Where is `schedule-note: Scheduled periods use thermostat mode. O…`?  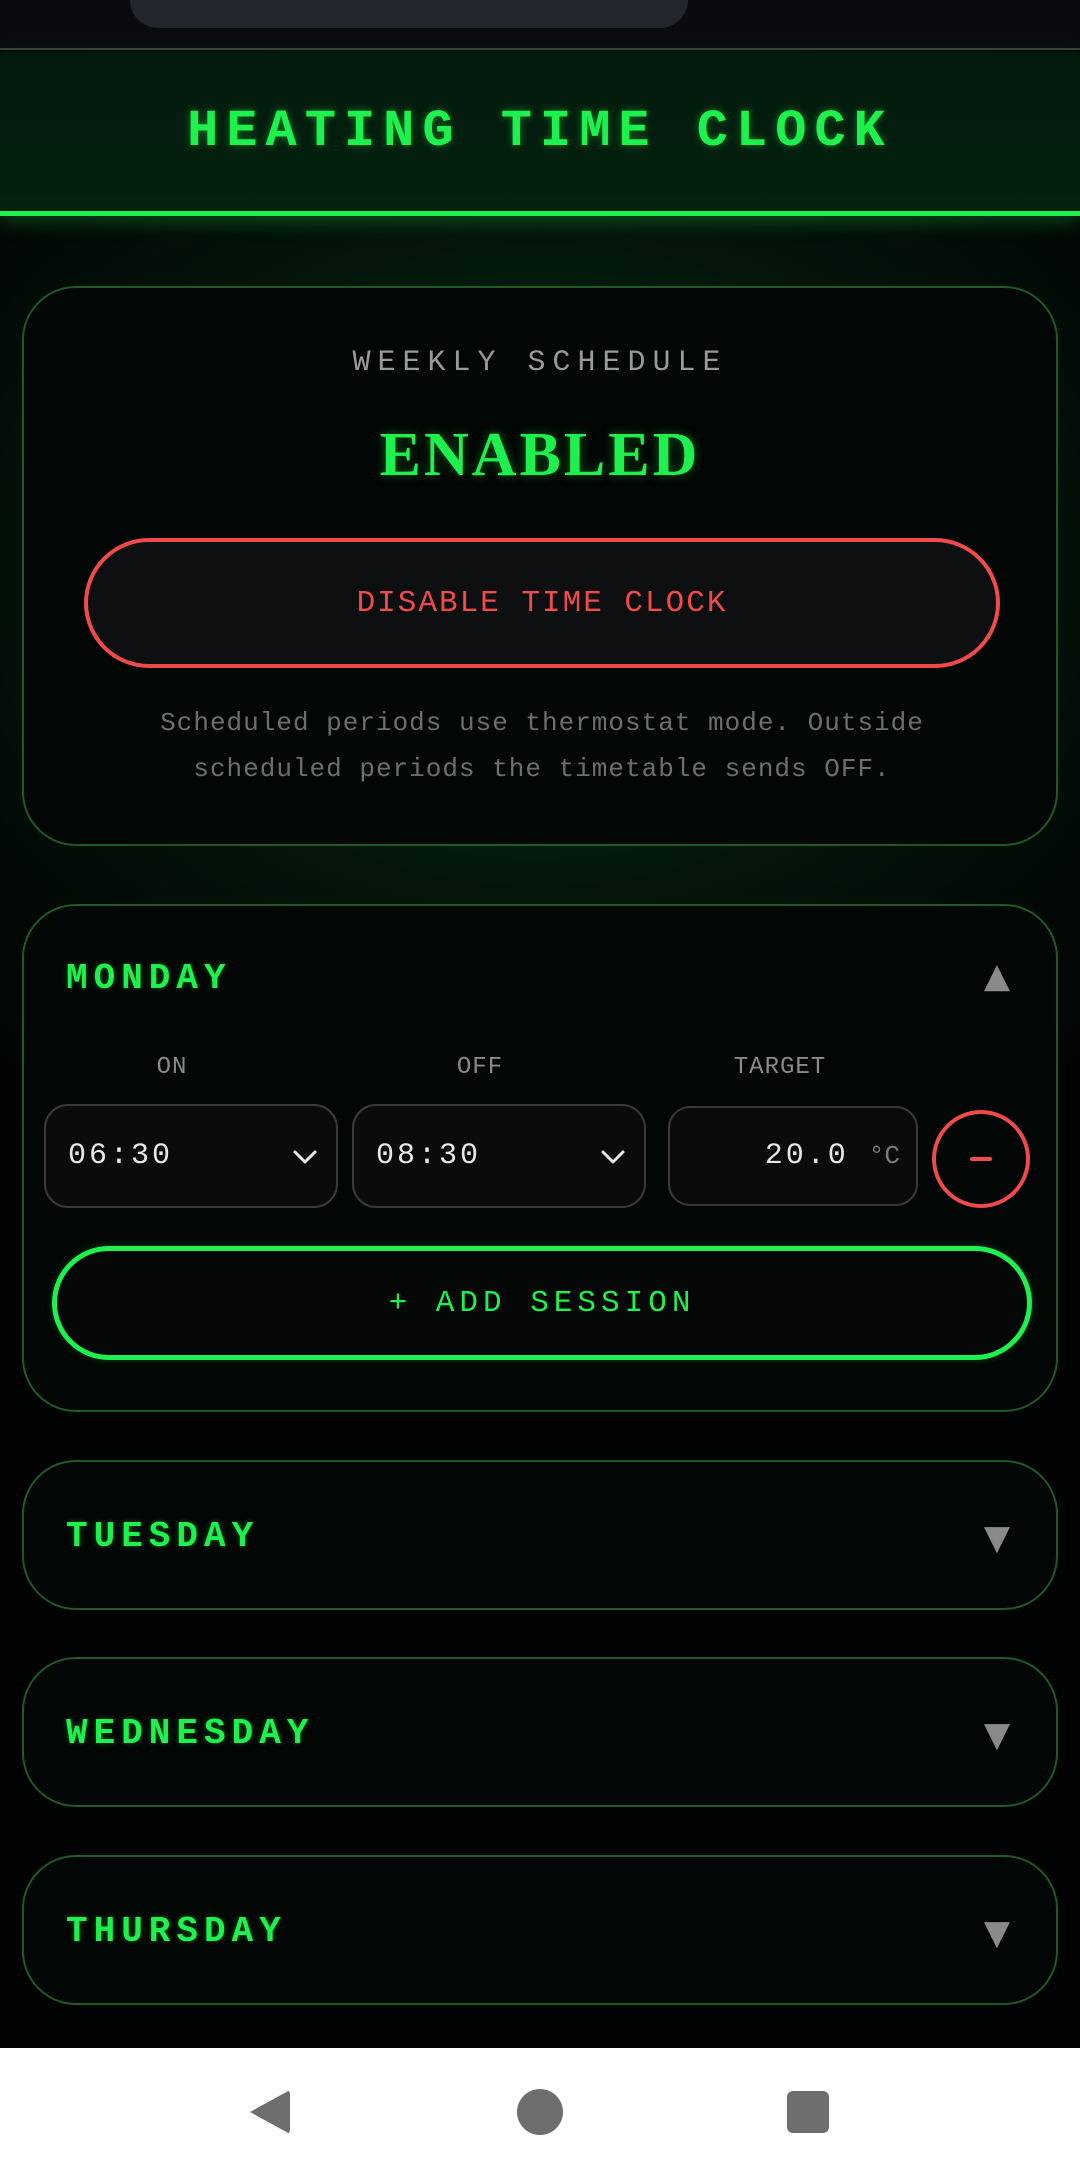
schedule-note: Scheduled periods use thermostat mode. O… is located at coordinates (542, 746).